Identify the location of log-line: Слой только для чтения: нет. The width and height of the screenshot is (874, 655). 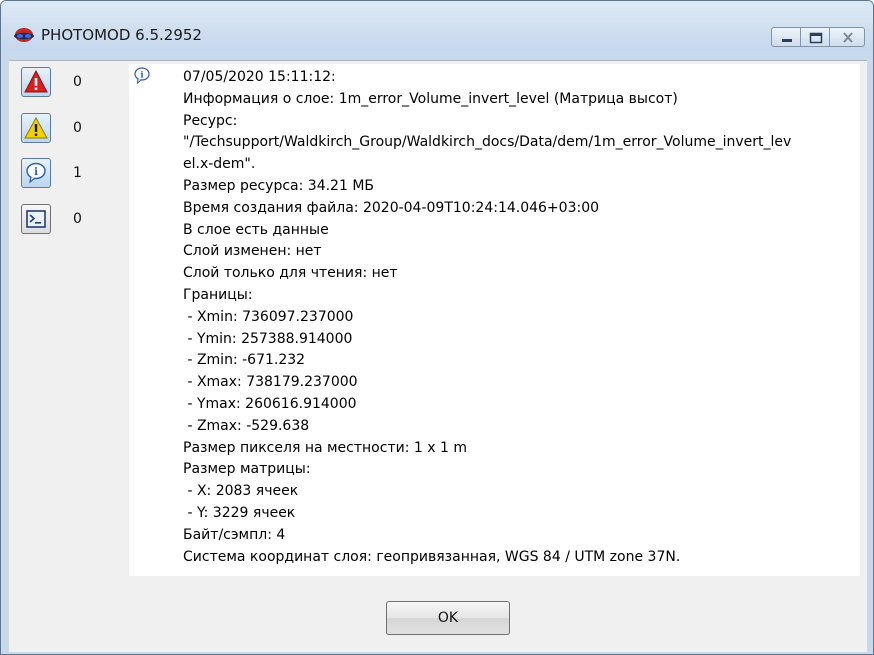
(290, 273).